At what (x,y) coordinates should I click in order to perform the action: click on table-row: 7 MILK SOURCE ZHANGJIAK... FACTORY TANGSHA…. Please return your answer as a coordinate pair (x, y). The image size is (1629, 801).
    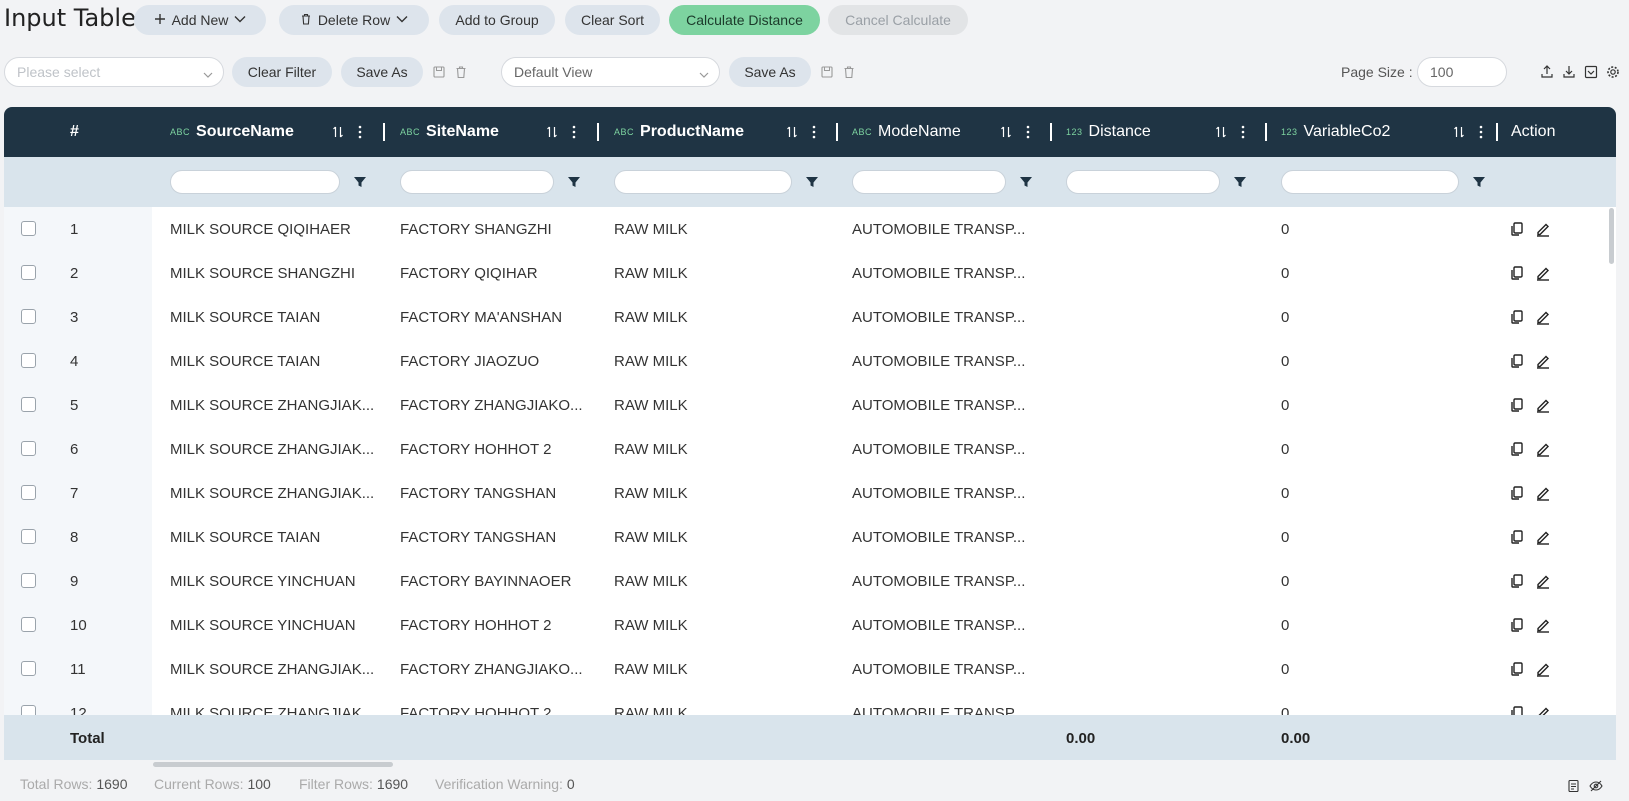
    Looking at the image, I should click on (810, 493).